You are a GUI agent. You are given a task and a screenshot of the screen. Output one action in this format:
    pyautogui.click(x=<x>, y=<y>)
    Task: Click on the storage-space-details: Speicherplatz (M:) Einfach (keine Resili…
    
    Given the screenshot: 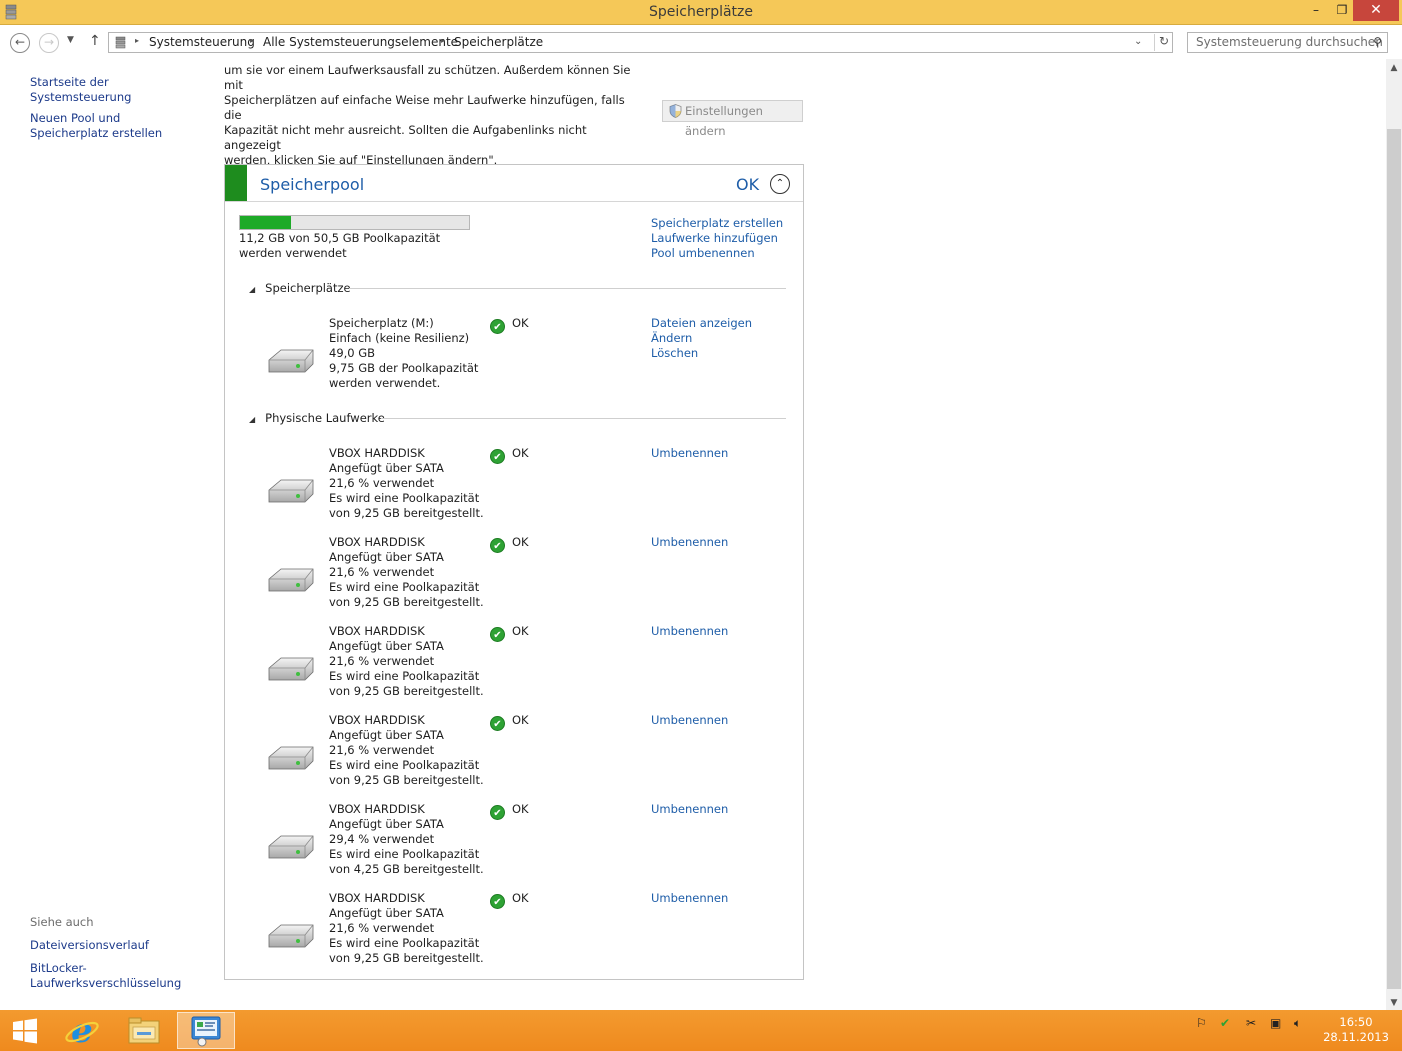 What is the action you would take?
    pyautogui.click(x=409, y=353)
    